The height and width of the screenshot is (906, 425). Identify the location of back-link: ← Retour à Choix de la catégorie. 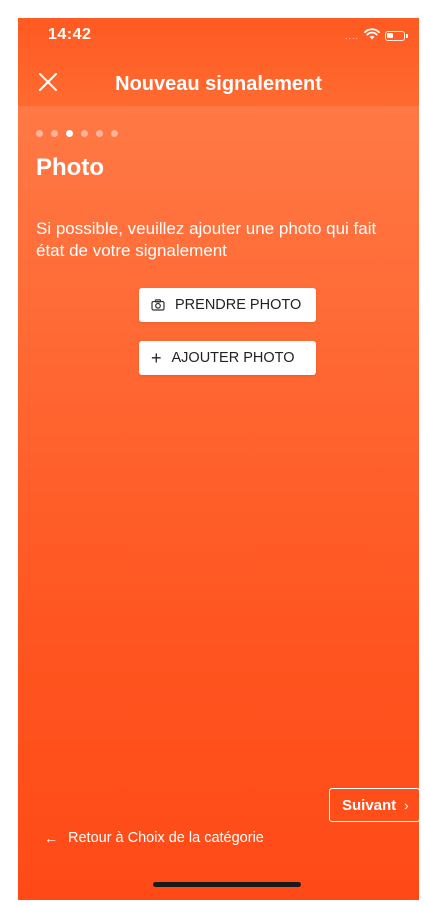
(154, 838).